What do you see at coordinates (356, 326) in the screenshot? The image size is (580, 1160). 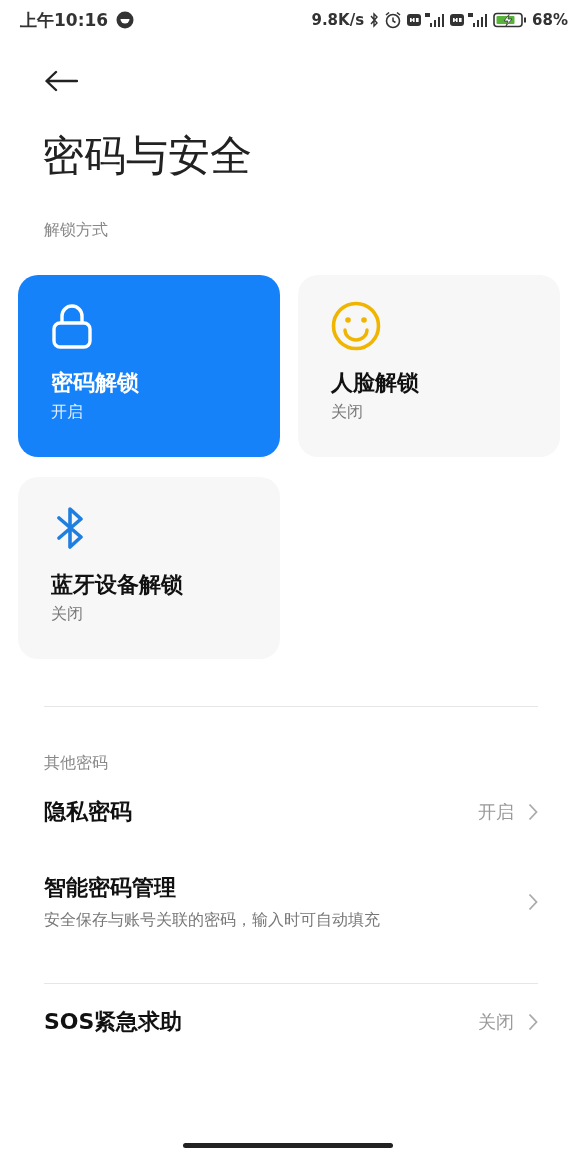 I see `smiley-face-icon` at bounding box center [356, 326].